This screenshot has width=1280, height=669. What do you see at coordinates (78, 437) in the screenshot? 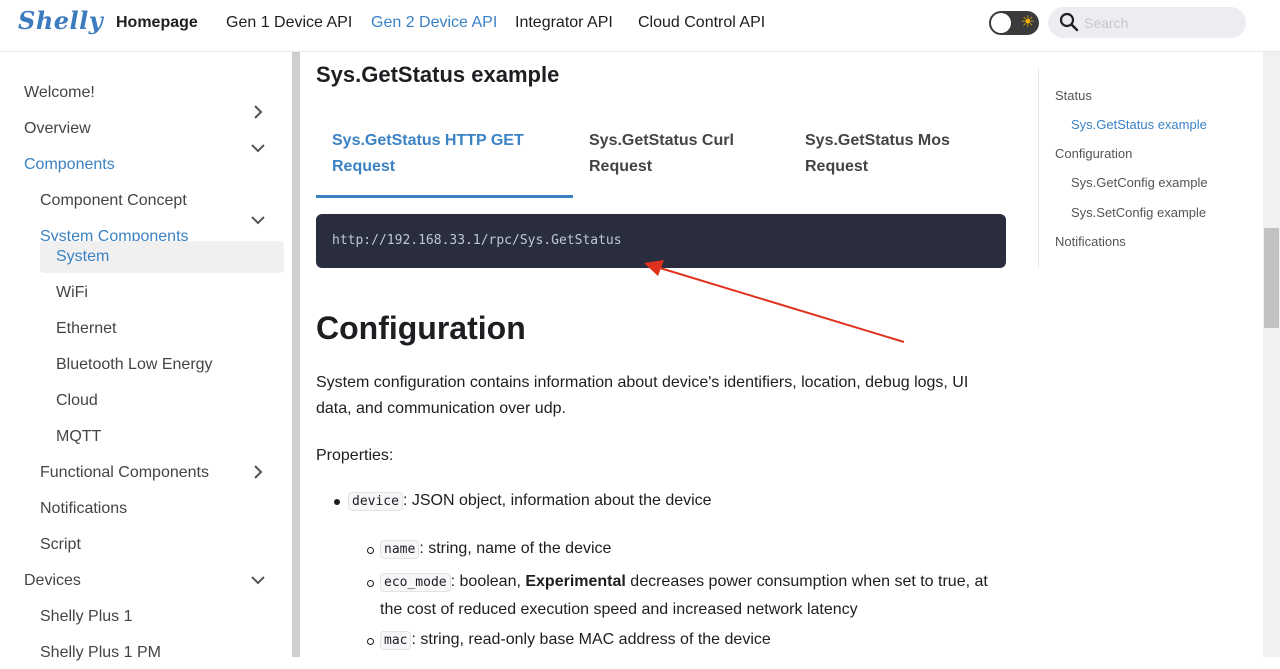
I see `sidebar-item-mqtt: MQTT` at bounding box center [78, 437].